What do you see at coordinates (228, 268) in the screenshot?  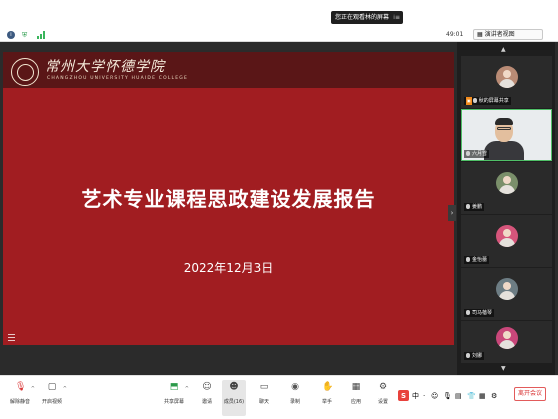 I see `slide-date: 2022年12月3日` at bounding box center [228, 268].